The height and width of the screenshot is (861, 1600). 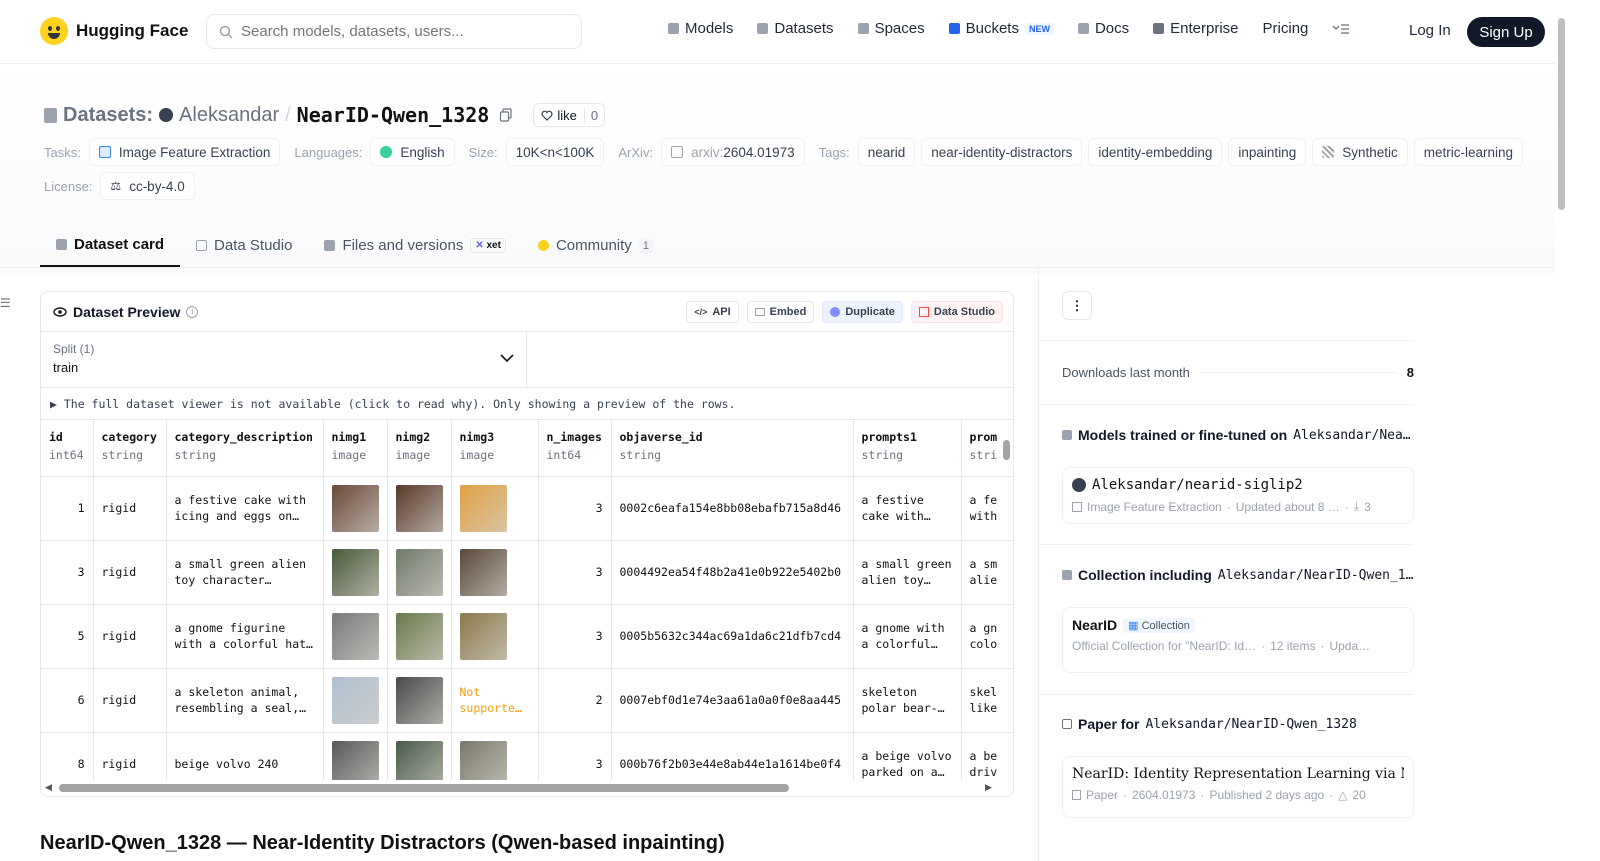 What do you see at coordinates (81, 636) in the screenshot?
I see `cell-id-text: 5` at bounding box center [81, 636].